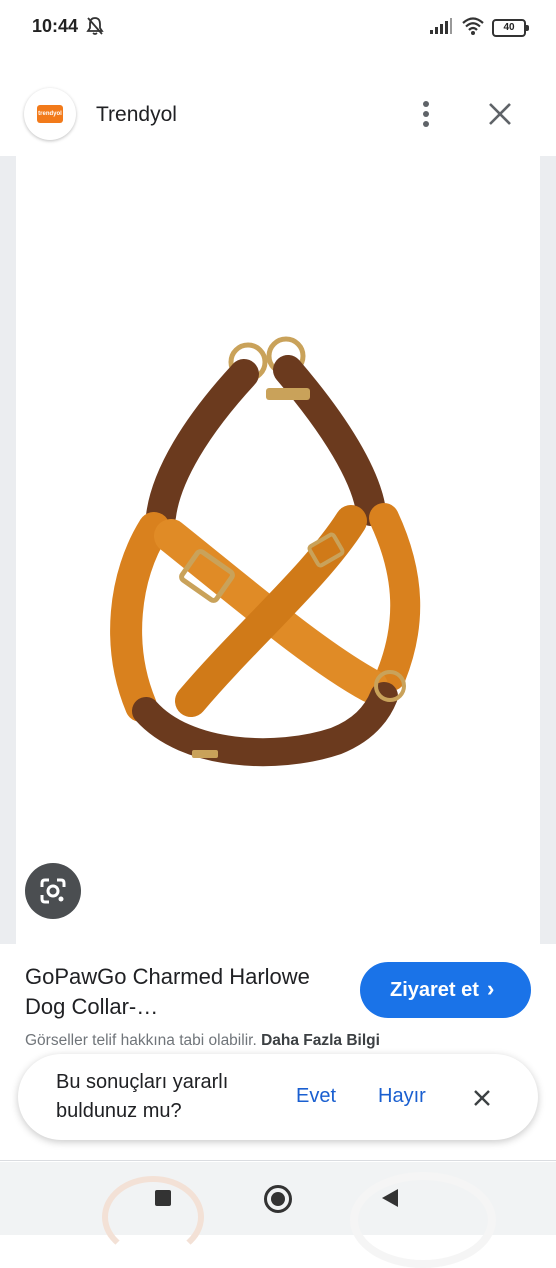 Image resolution: width=556 pixels, height=1268 pixels. I want to click on battery-icon: 40, so click(510, 28).